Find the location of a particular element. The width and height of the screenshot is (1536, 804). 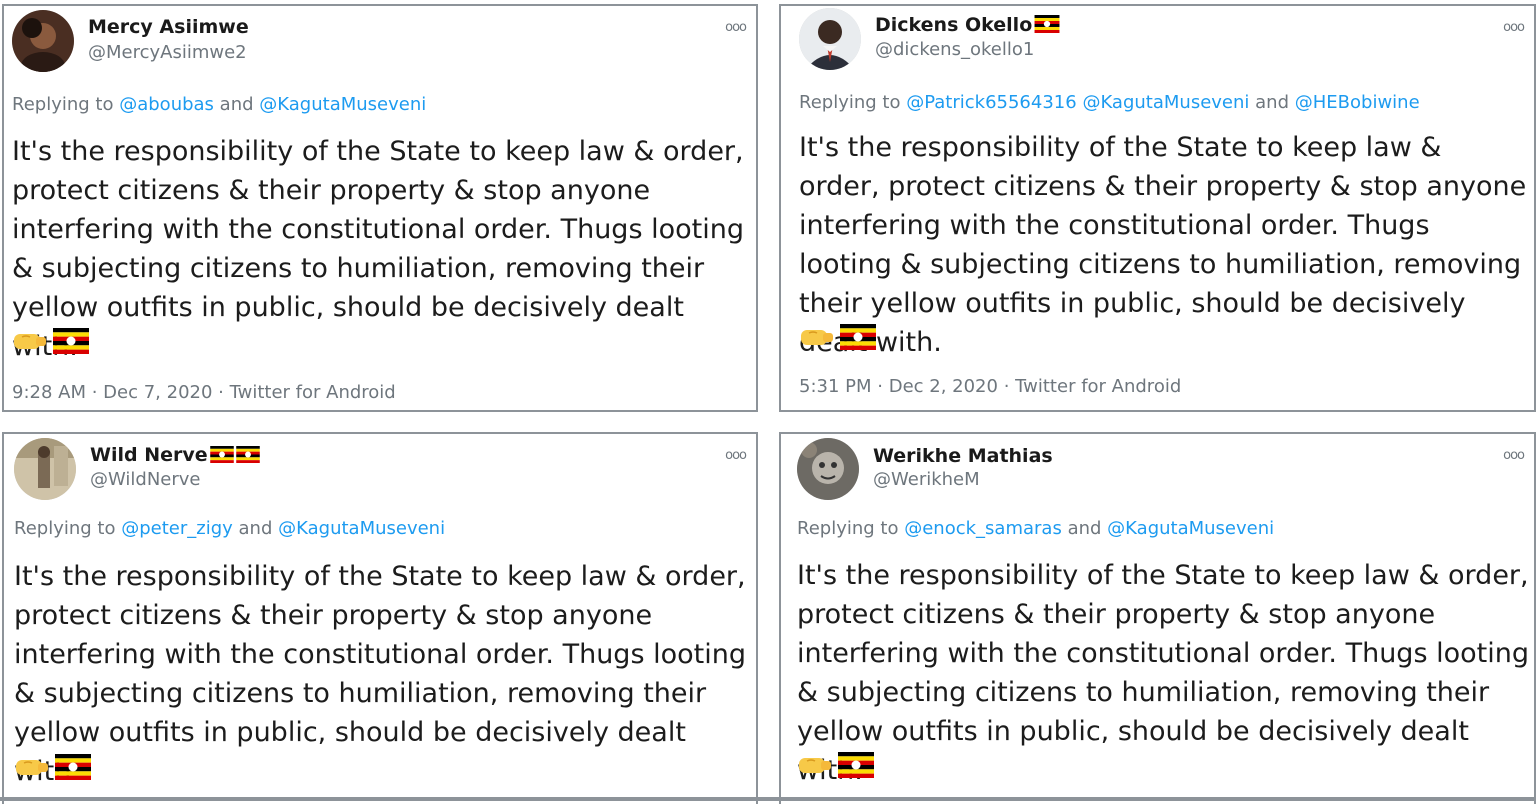

display-name: Werikhe Mathias is located at coordinates (963, 456).